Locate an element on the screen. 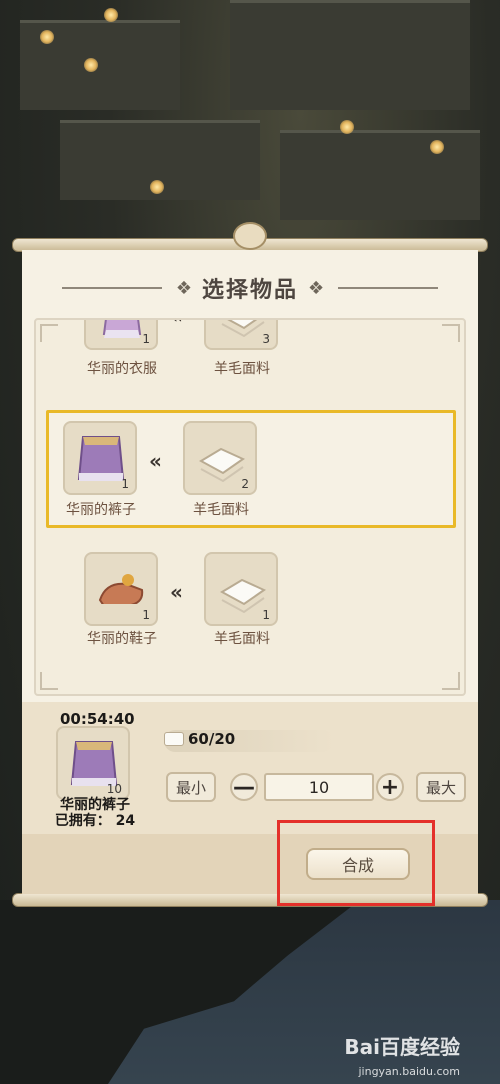  material-cost: 60/20 is located at coordinates (212, 739).